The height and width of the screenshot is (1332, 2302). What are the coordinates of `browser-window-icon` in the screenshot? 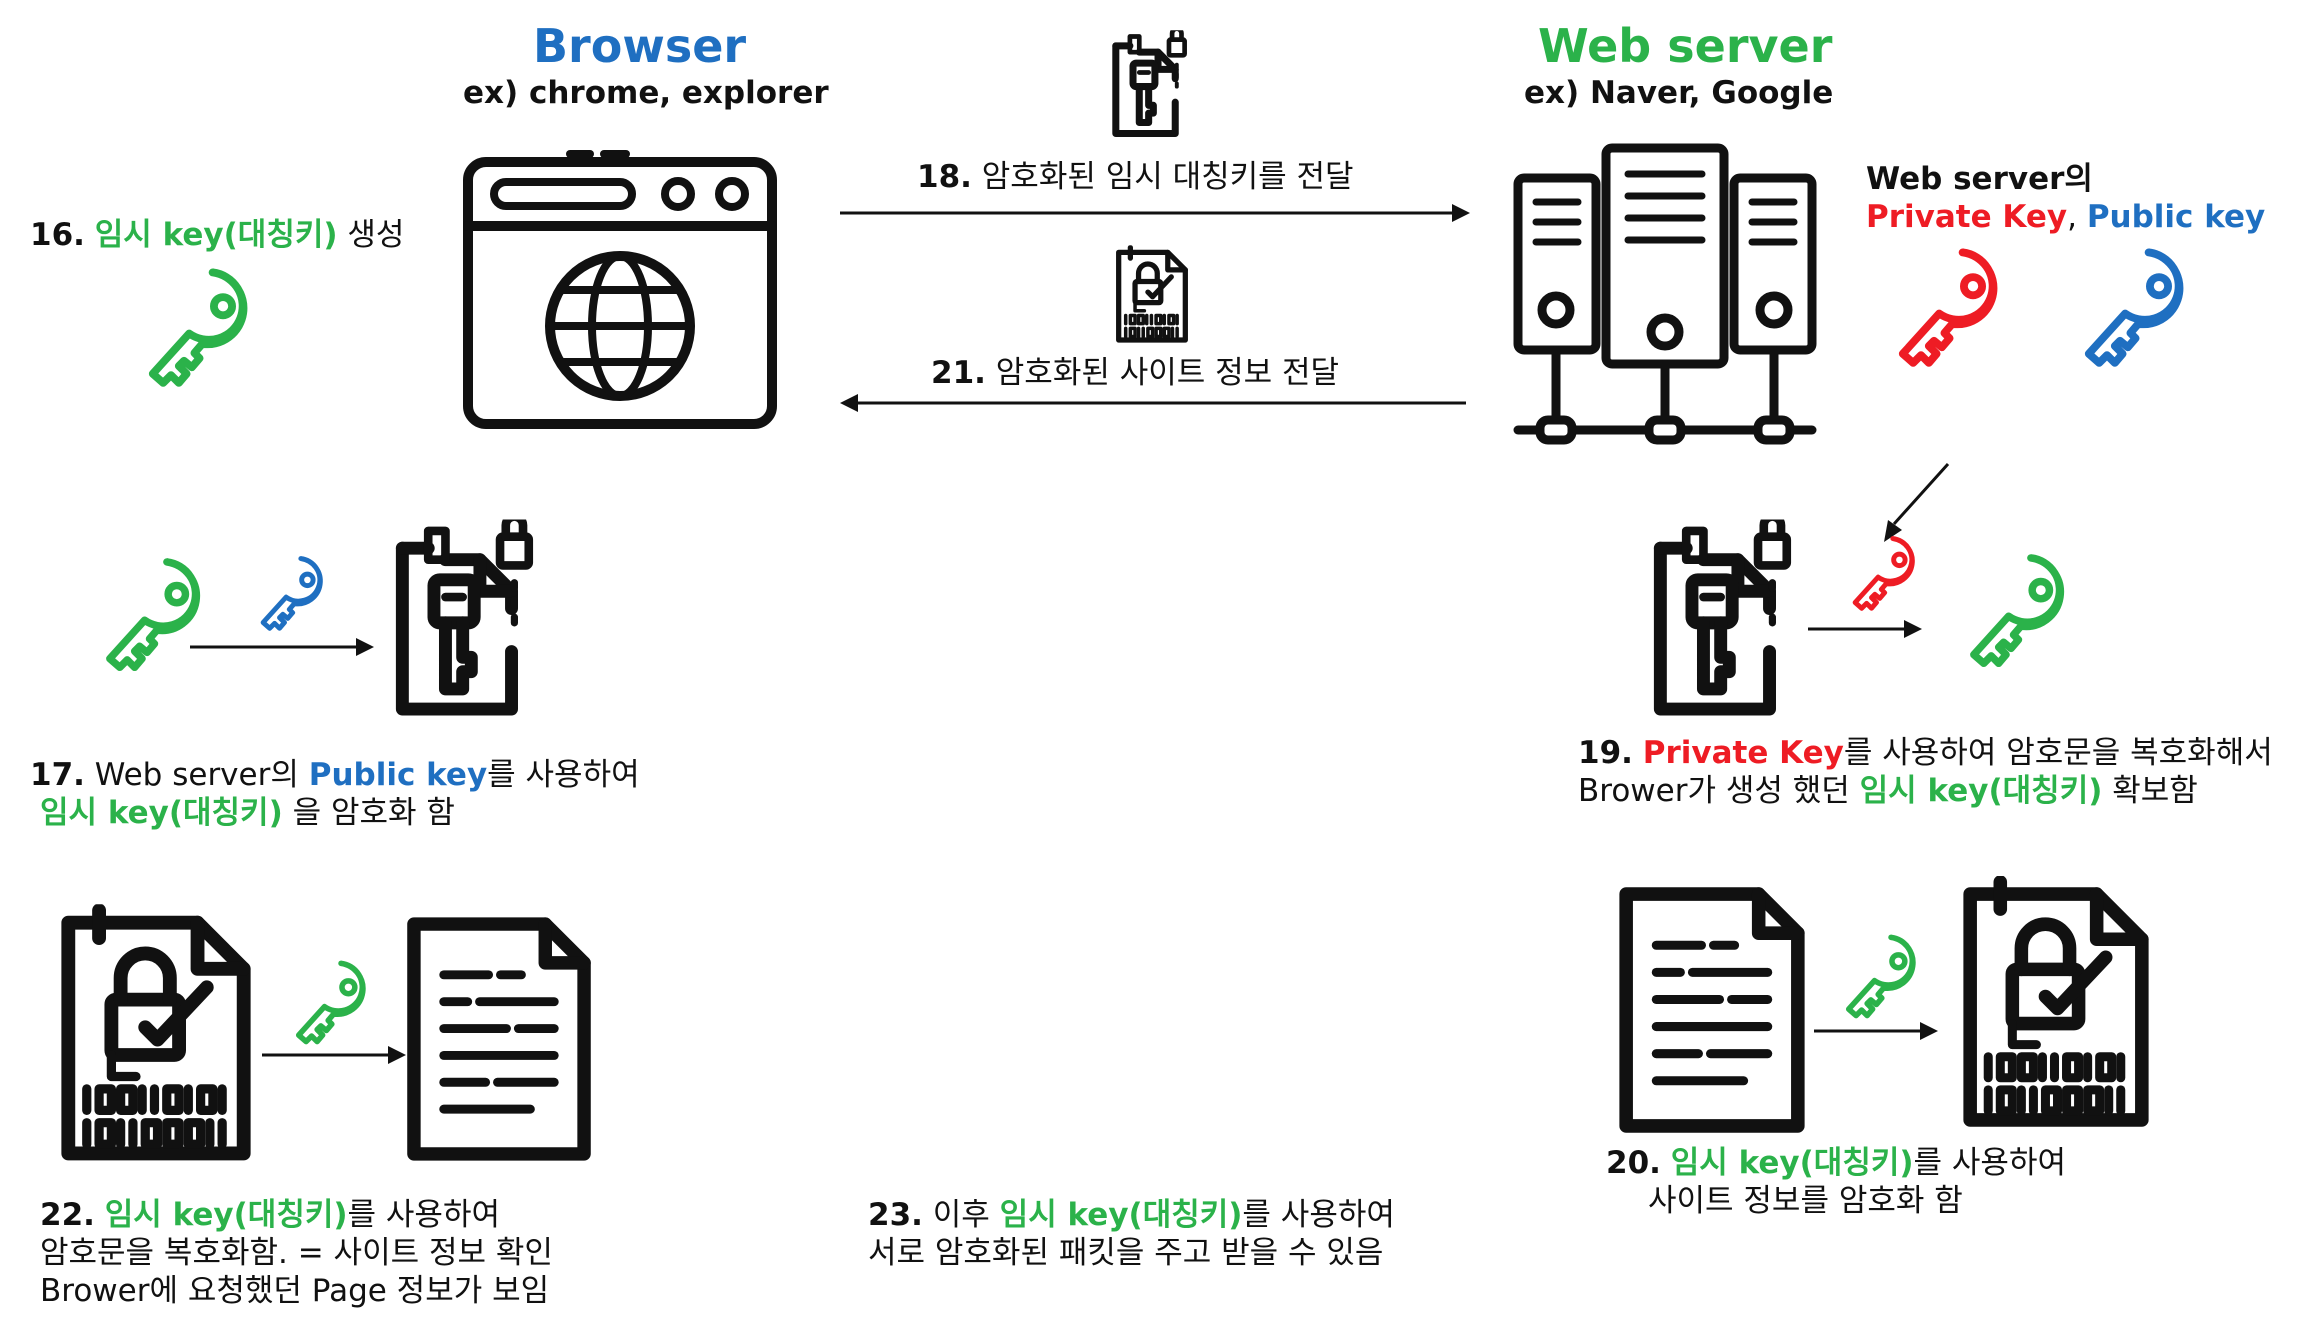 It's located at (620, 289).